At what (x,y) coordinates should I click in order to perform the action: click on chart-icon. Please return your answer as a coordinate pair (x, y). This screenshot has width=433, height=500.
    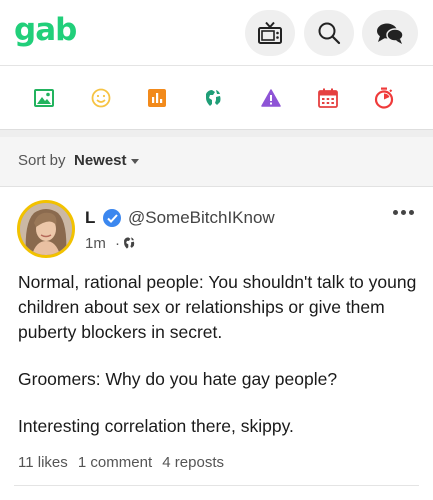
    Looking at the image, I should click on (157, 98).